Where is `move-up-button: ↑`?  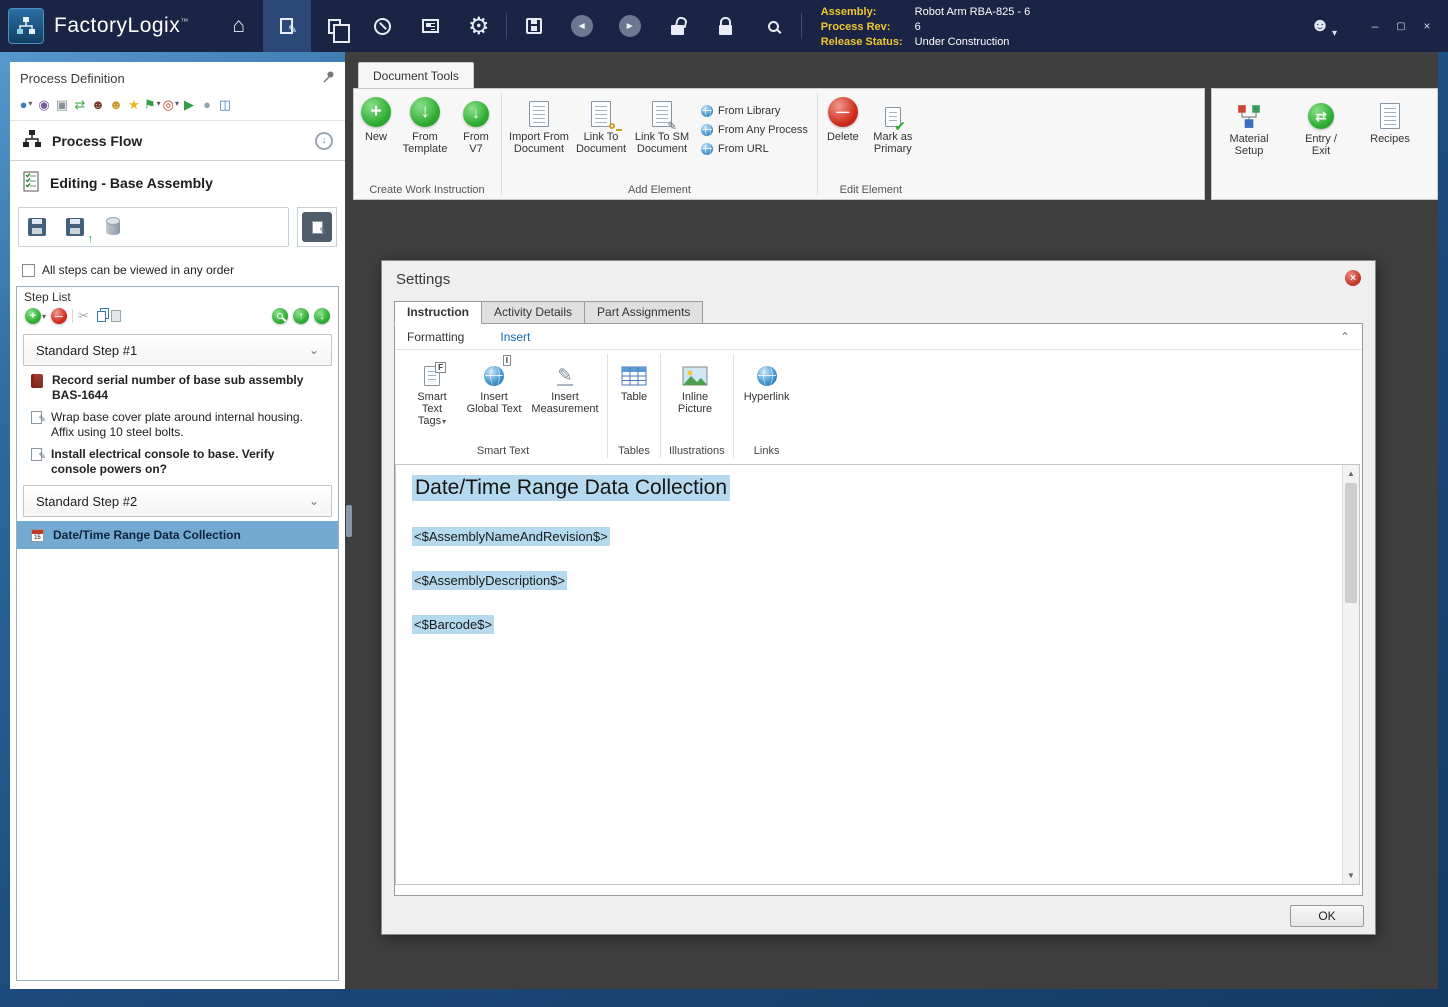
move-up-button: ↑ is located at coordinates (301, 316).